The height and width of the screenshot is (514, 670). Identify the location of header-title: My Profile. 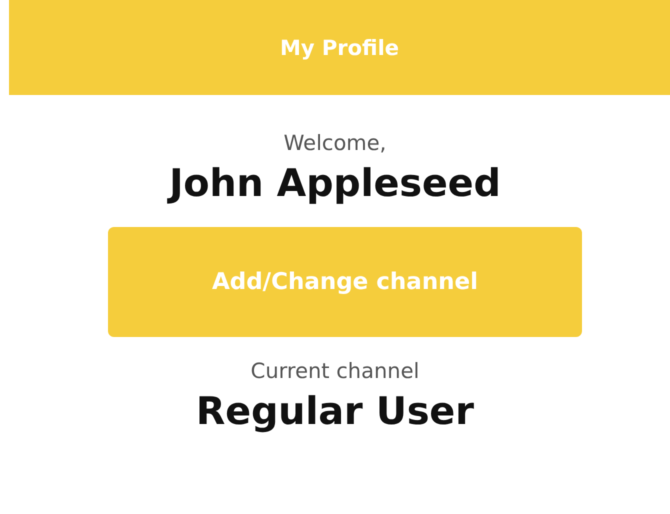
(340, 48).